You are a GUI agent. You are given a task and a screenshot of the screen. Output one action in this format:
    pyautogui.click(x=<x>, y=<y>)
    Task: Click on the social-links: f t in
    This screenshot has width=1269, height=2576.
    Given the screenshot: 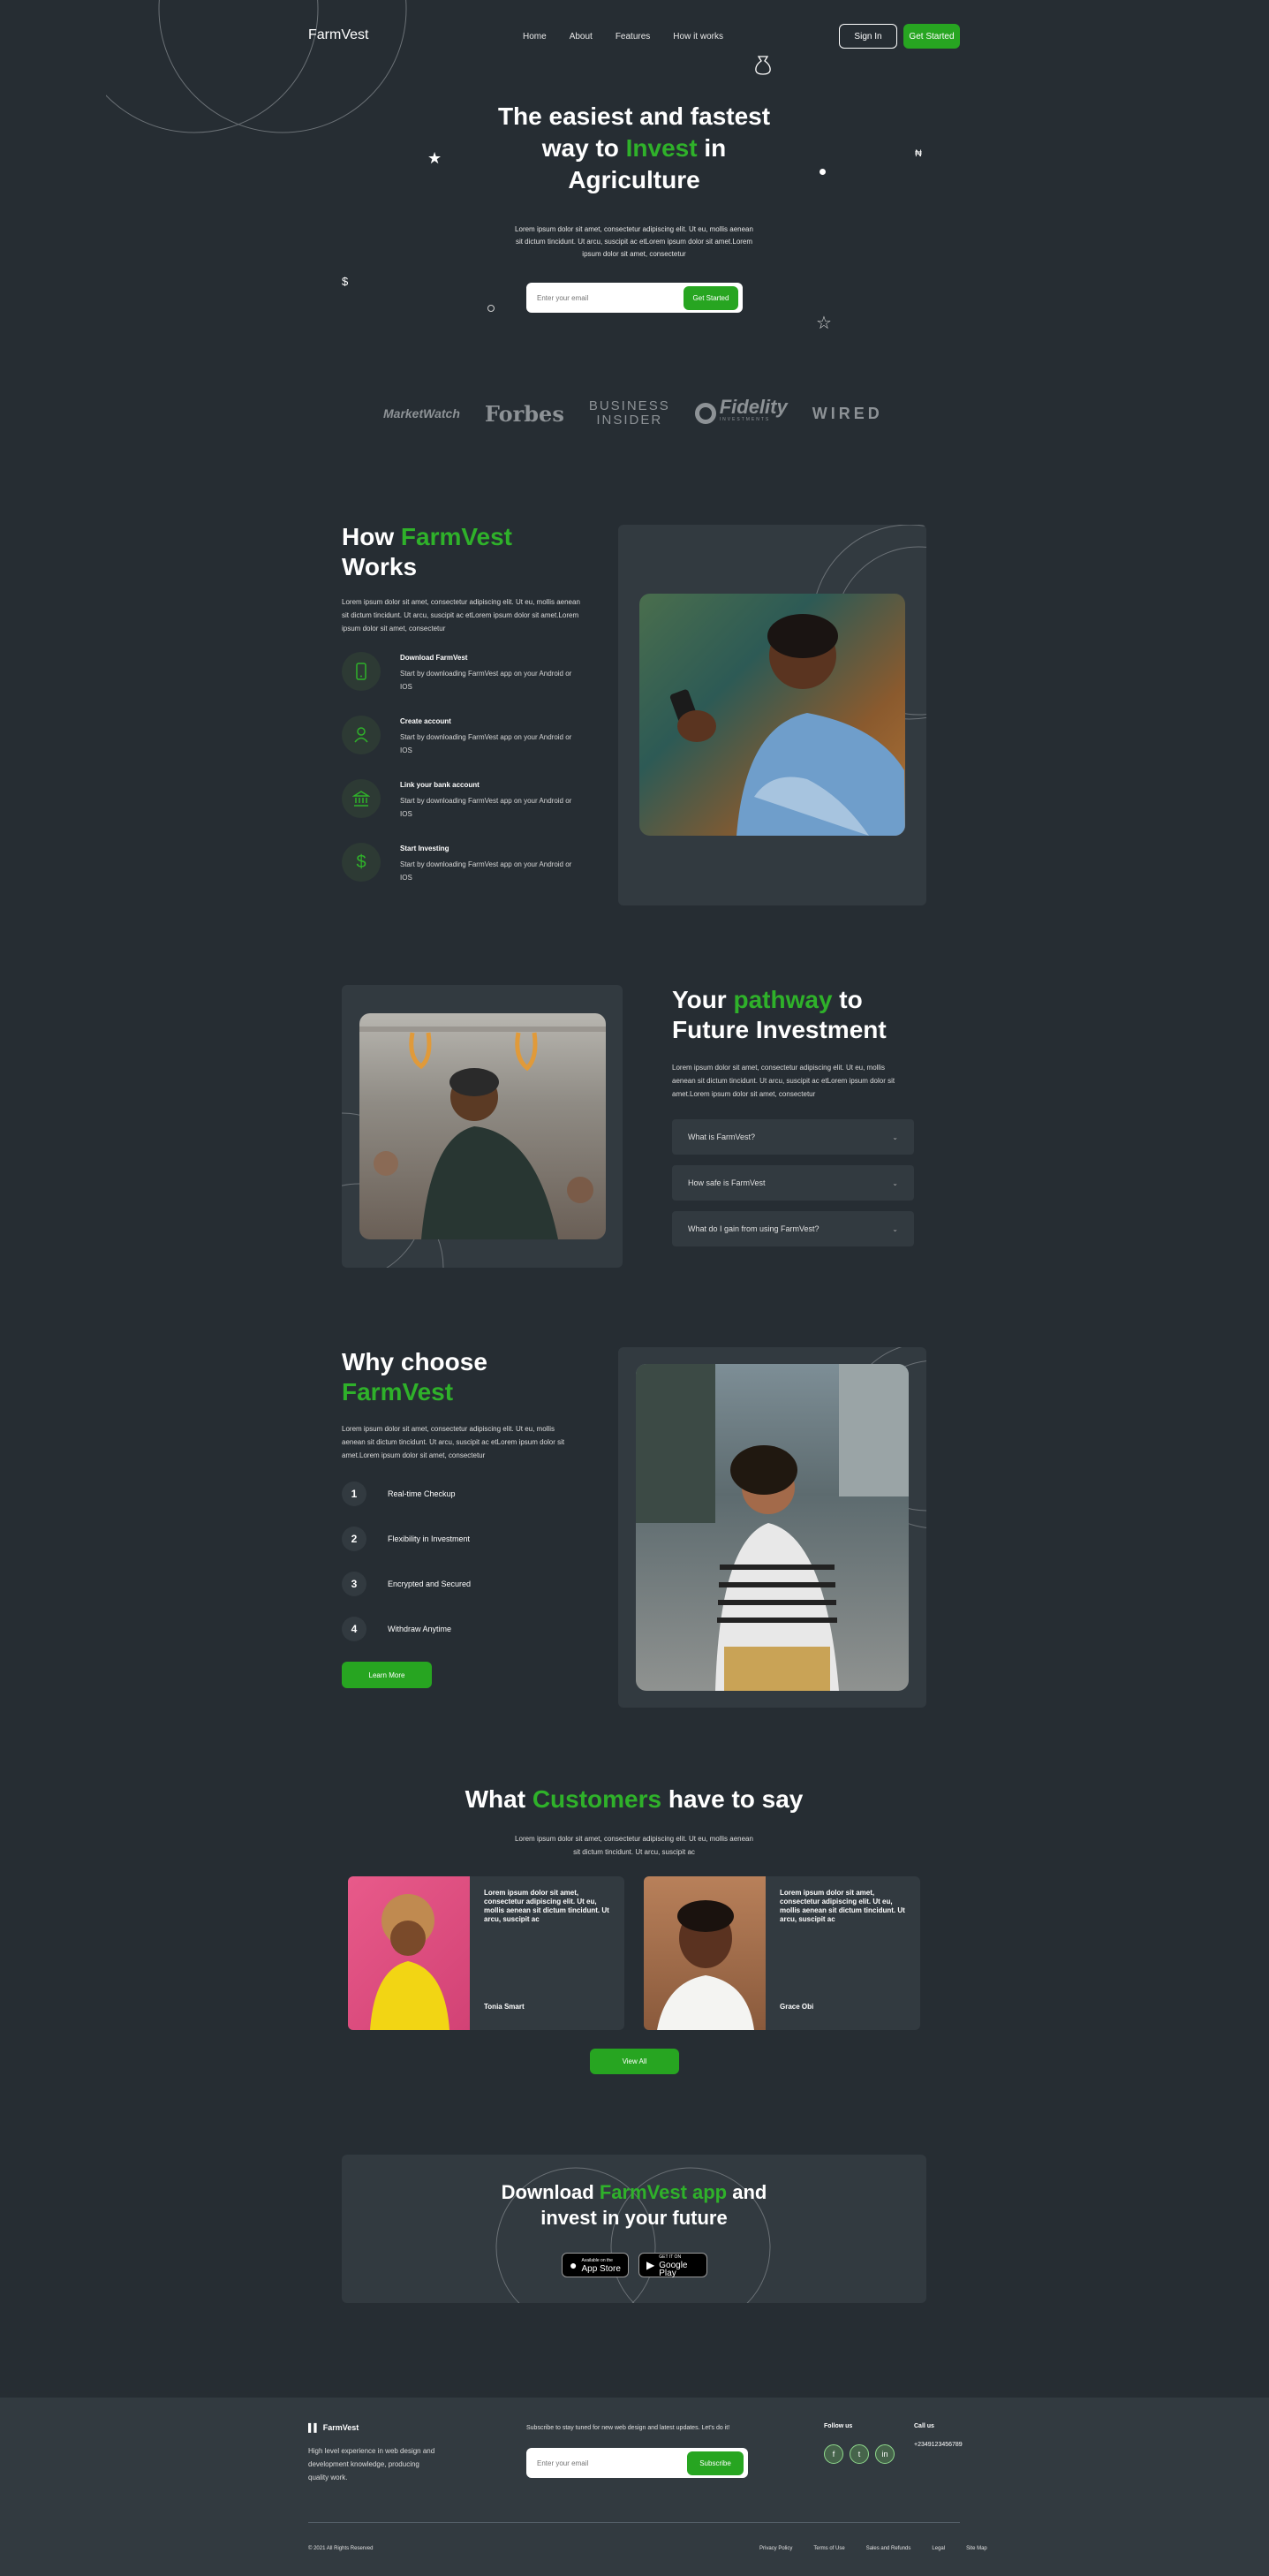 What is the action you would take?
    pyautogui.click(x=859, y=2454)
    